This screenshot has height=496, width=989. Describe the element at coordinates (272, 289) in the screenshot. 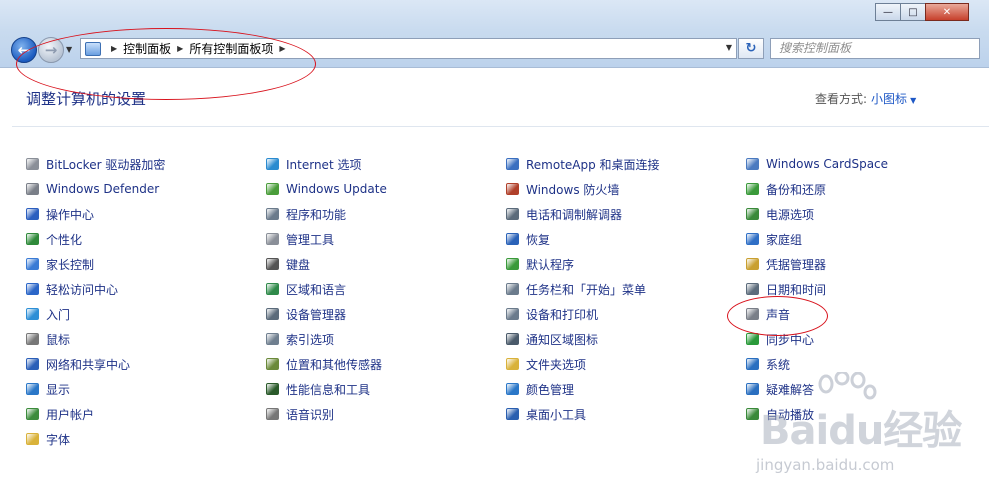

I see `region-language-icon` at that location.